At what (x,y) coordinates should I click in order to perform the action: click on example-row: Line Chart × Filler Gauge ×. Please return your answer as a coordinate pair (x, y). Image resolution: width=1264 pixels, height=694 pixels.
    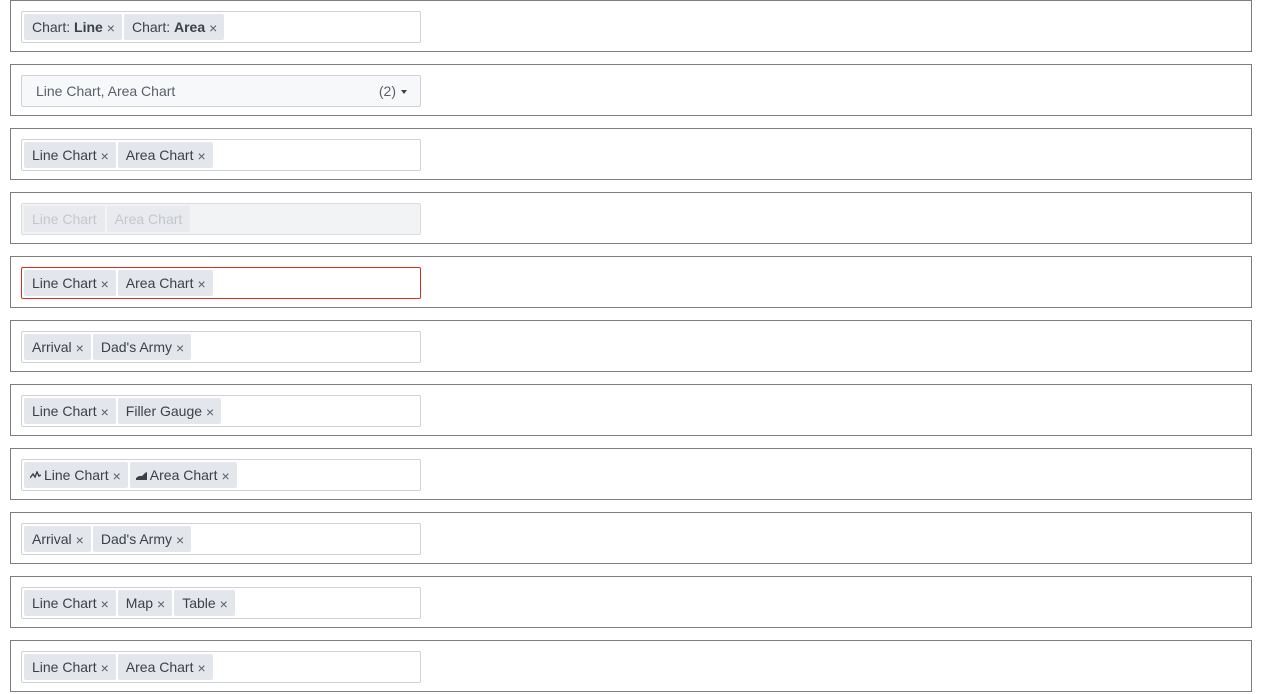
    Looking at the image, I should click on (631, 410).